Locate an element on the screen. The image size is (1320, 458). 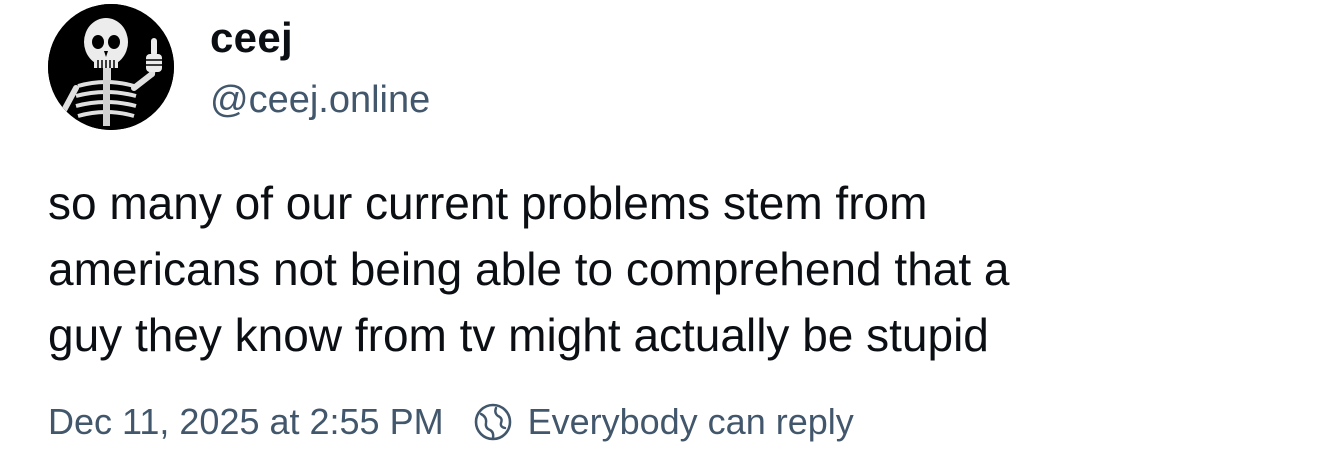
skeleton-avatar-icon is located at coordinates (111, 67).